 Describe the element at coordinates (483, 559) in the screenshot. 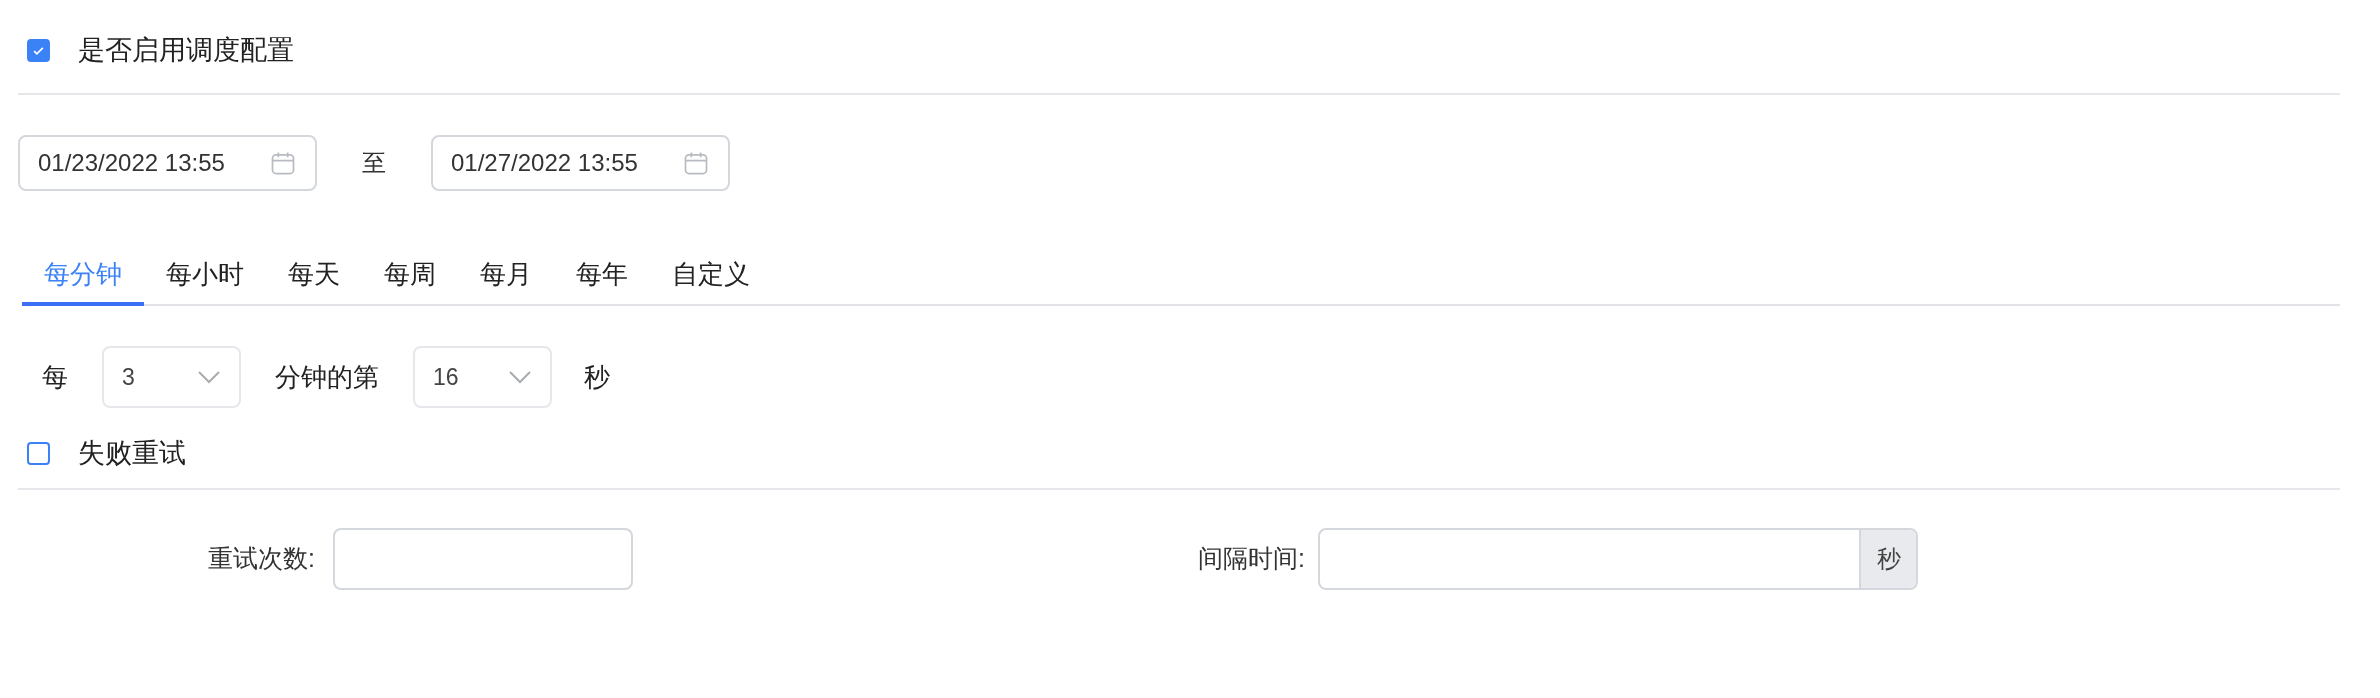

I see `retry-count-field` at that location.